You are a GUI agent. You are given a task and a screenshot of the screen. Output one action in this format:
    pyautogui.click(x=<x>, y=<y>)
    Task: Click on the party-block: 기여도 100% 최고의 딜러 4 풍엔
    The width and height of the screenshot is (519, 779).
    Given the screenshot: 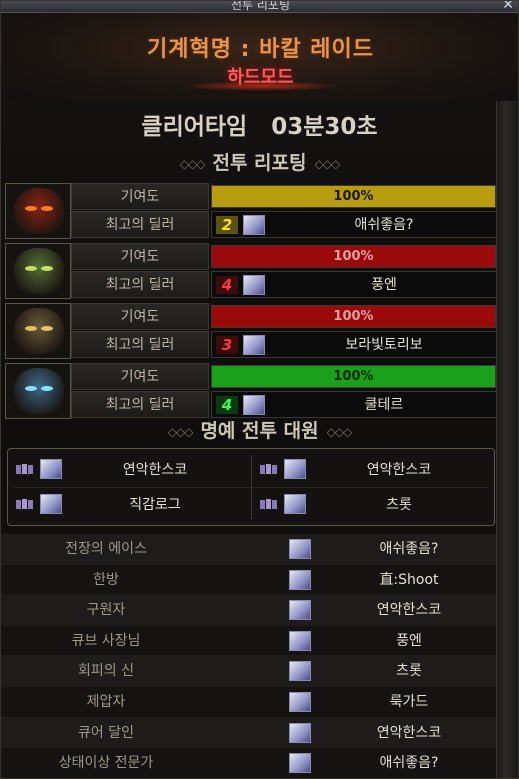 What is the action you would take?
    pyautogui.click(x=250, y=271)
    